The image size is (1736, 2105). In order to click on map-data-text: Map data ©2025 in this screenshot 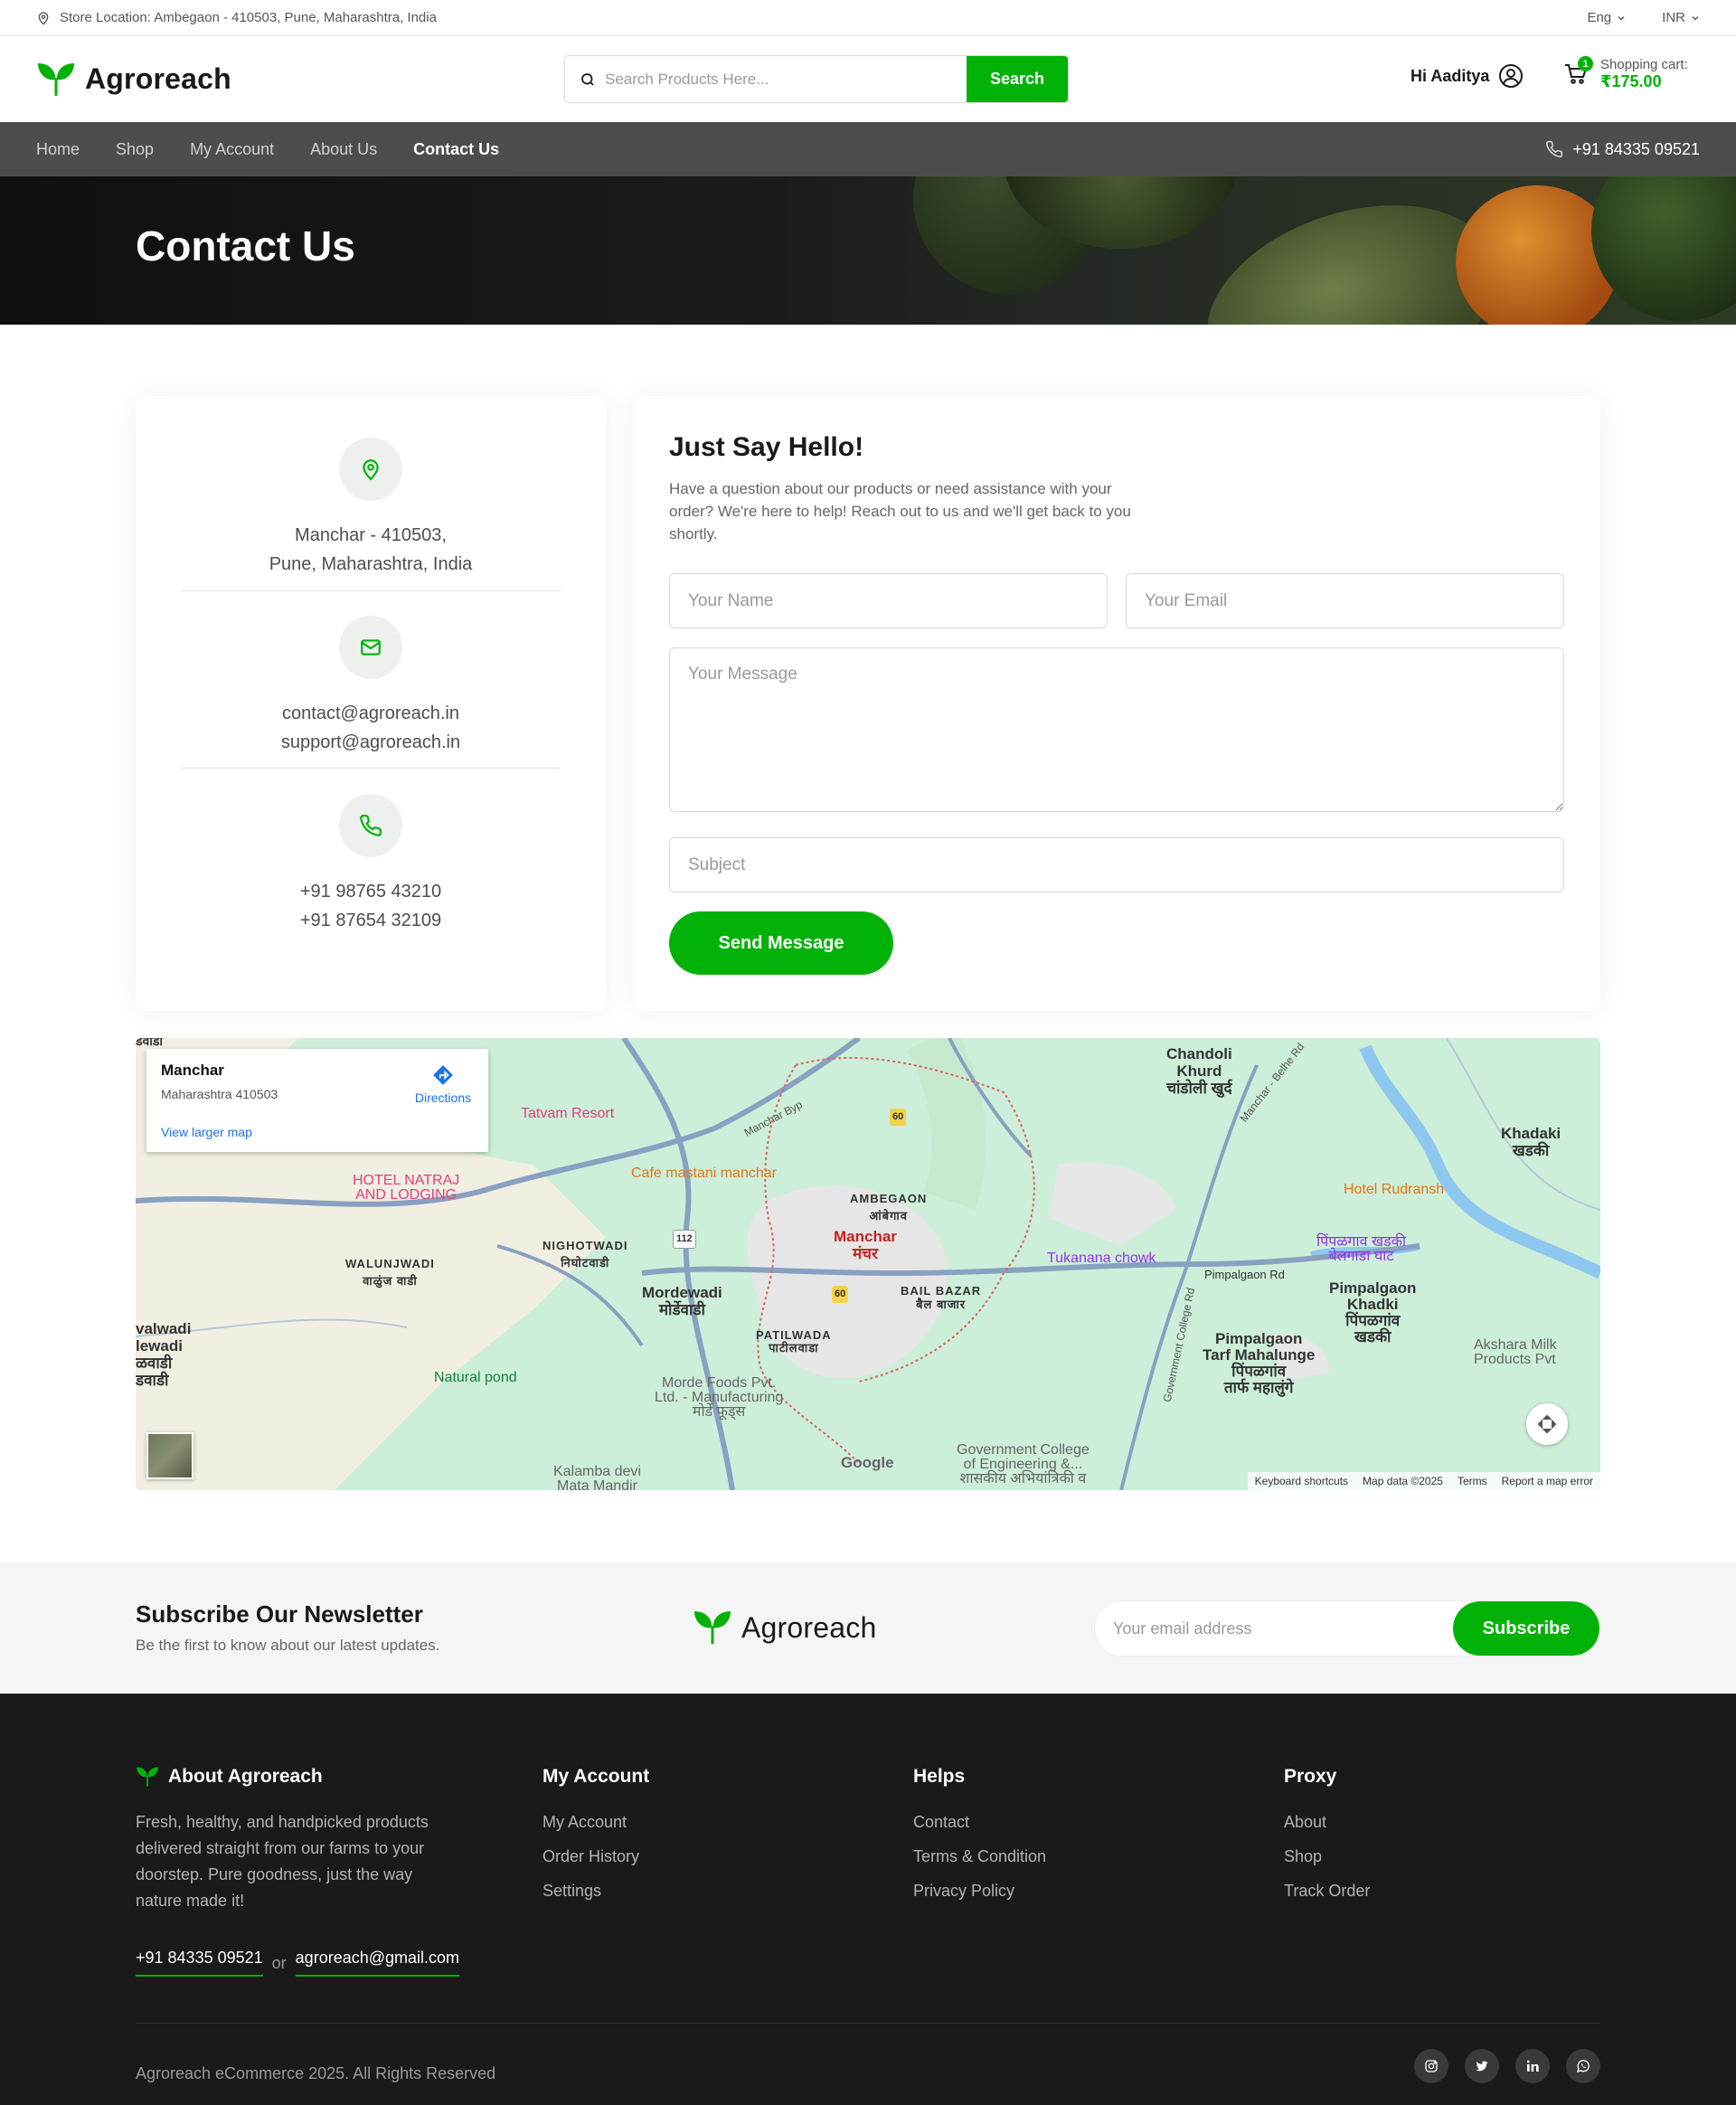, I will do `click(1403, 1481)`.